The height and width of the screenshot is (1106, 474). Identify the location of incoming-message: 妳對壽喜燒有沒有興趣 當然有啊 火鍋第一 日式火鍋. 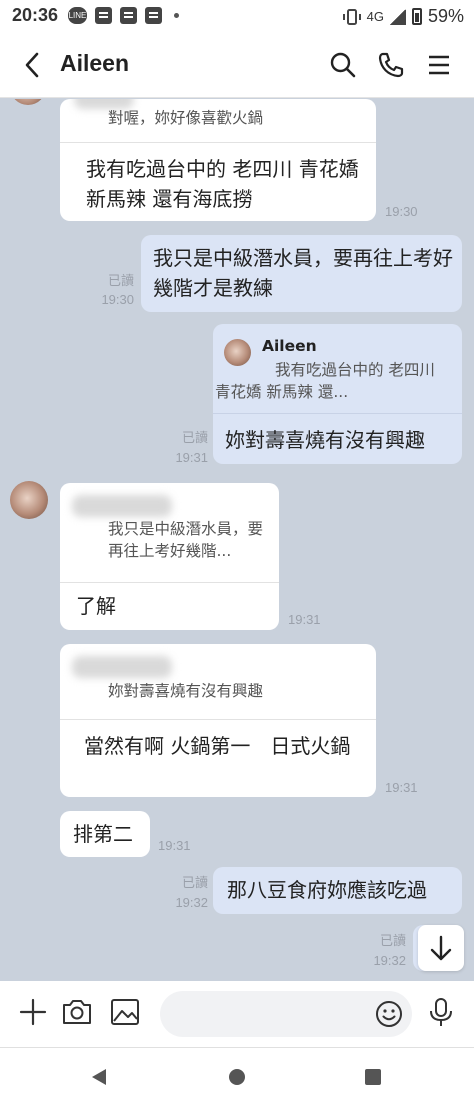
(218, 720).